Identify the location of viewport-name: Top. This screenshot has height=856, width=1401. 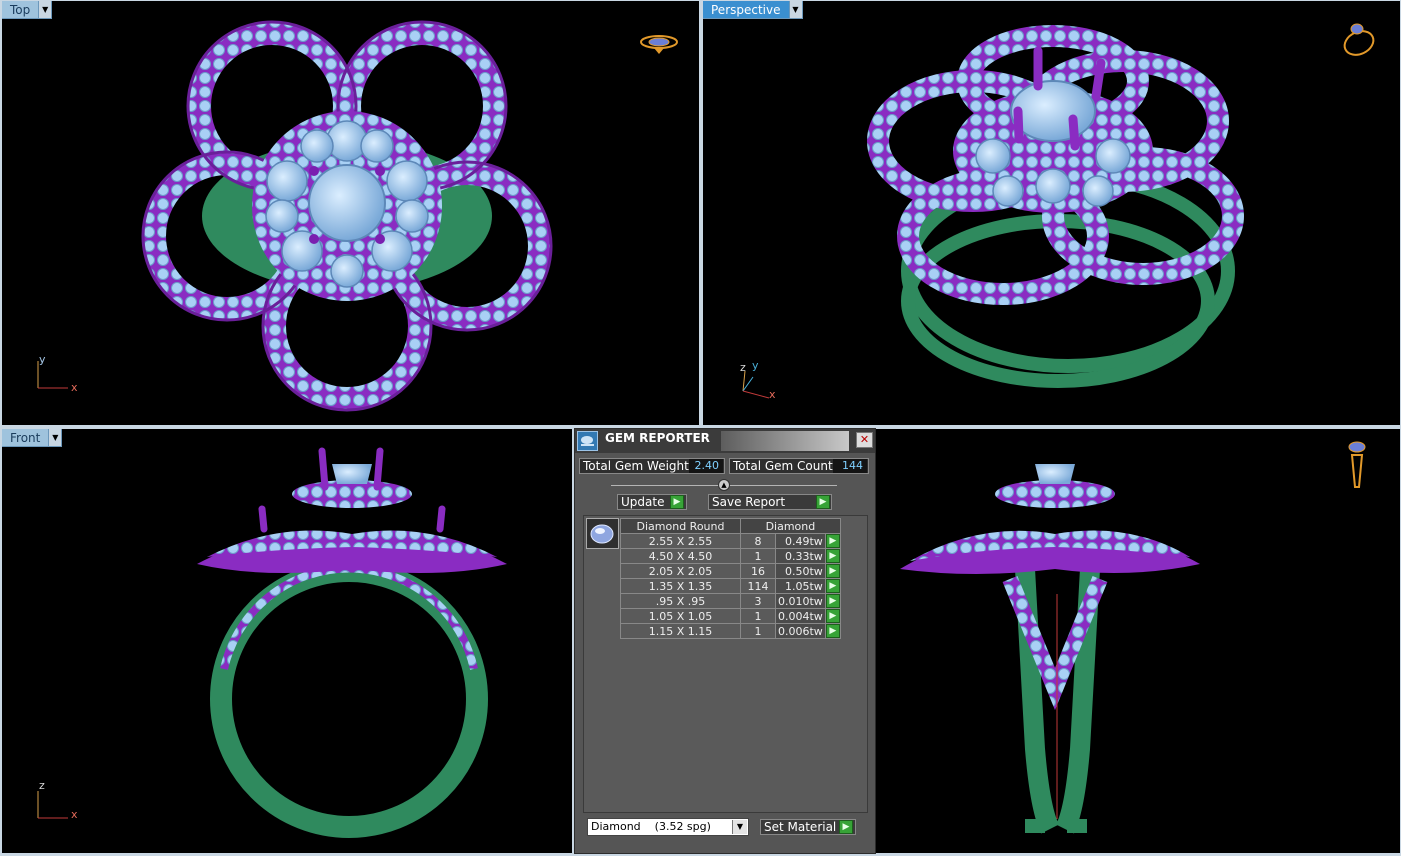
(21, 10).